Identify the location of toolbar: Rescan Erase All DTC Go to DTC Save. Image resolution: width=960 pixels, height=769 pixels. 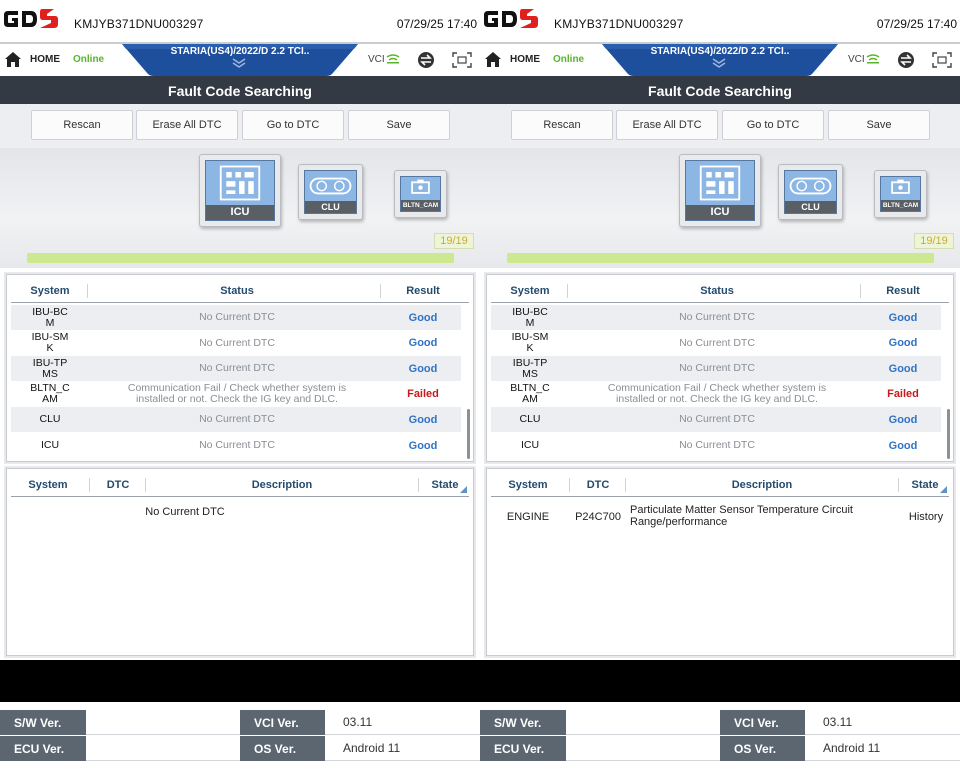
(240, 126).